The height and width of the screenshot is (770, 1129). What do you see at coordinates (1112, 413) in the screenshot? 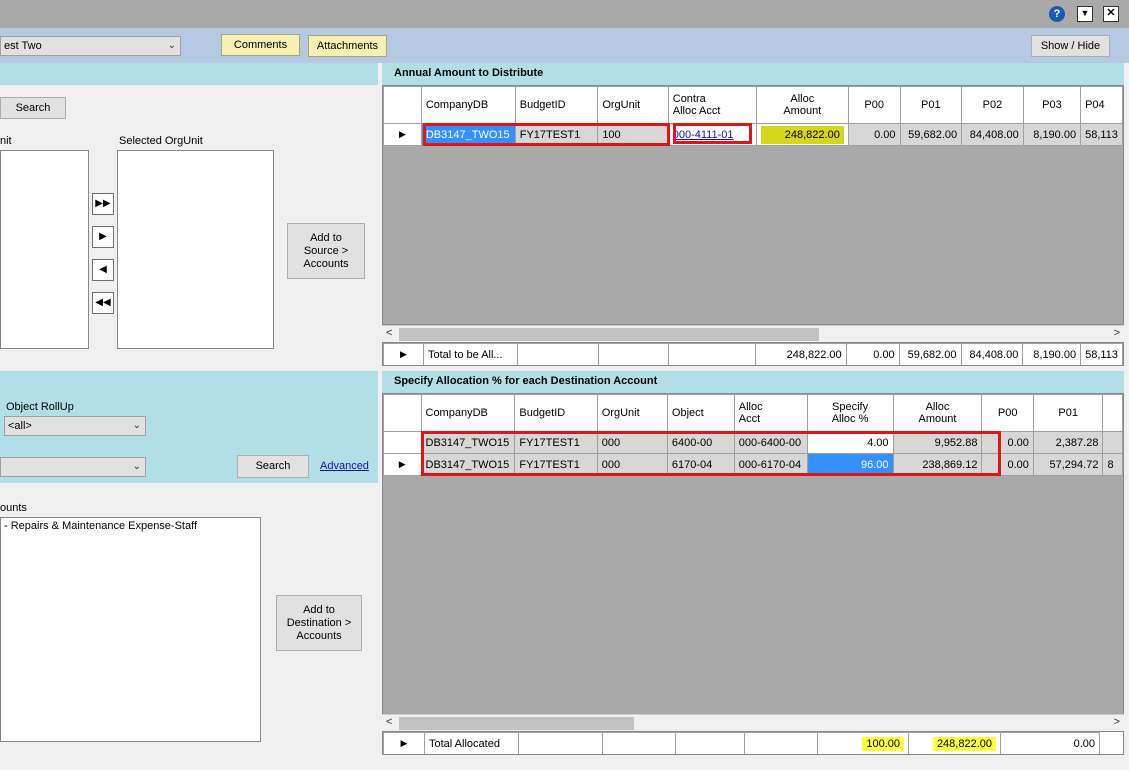
I see `col-p02` at bounding box center [1112, 413].